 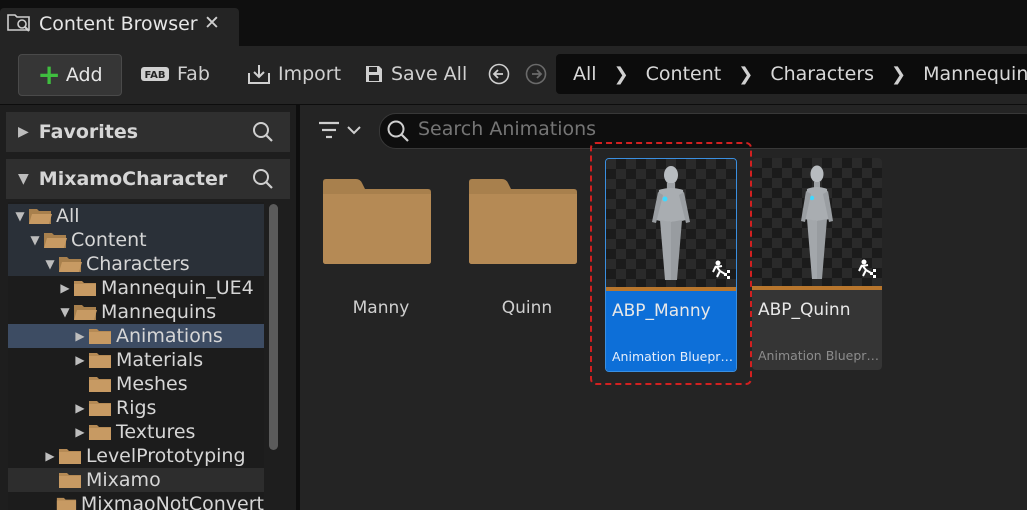 I want to click on breadcrumb-item: All, so click(x=576, y=74).